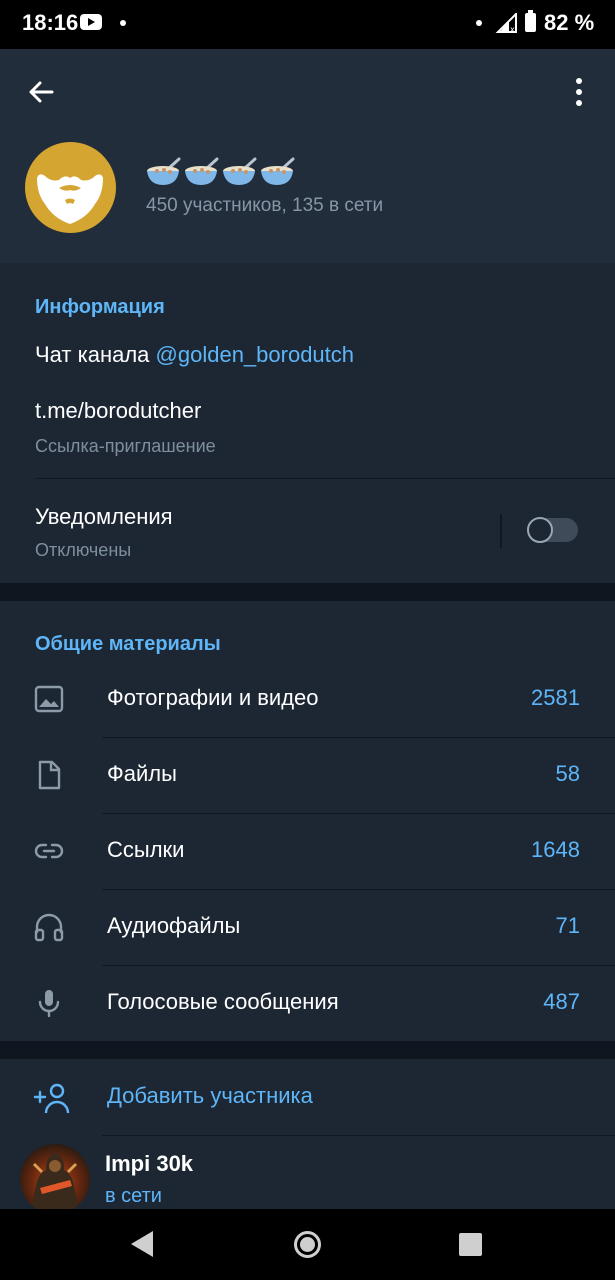 The height and width of the screenshot is (1280, 615). Describe the element at coordinates (540, 530) in the screenshot. I see `toggle-knob` at that location.